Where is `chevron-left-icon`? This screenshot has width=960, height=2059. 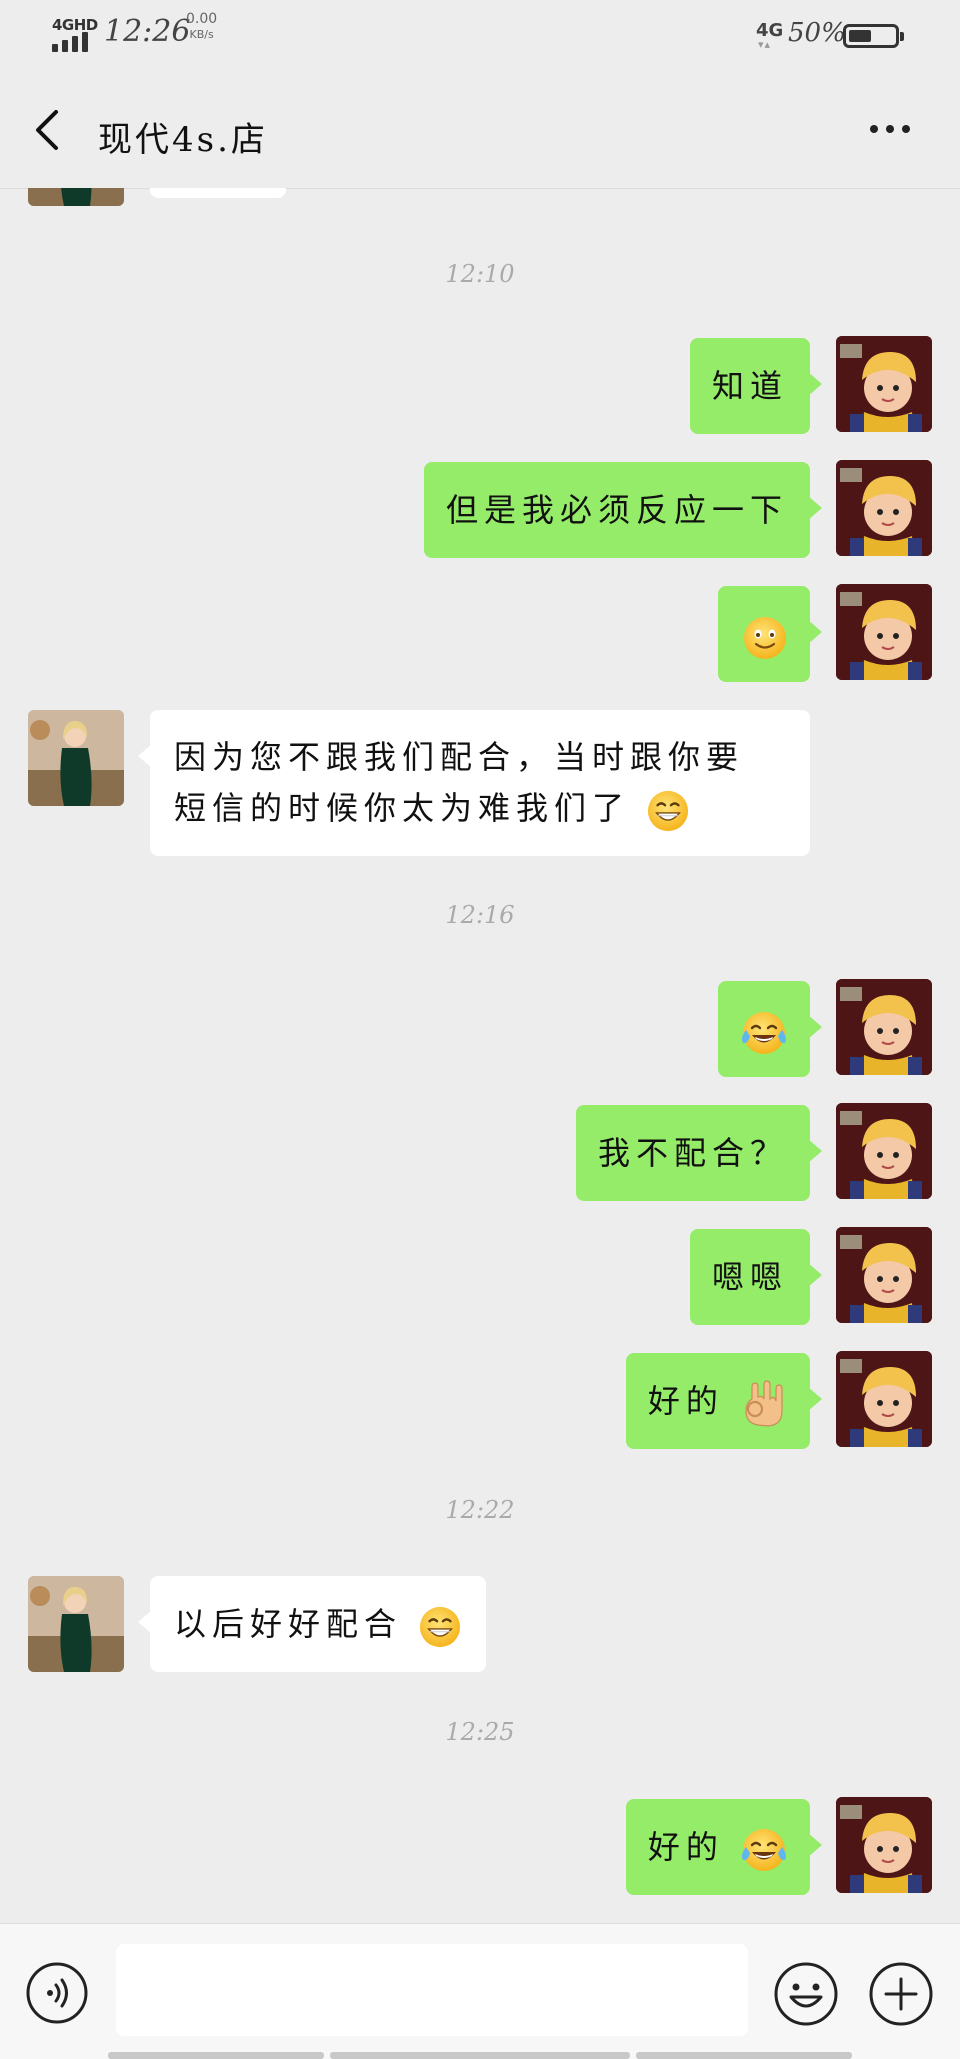
chevron-left-icon is located at coordinates (47, 130).